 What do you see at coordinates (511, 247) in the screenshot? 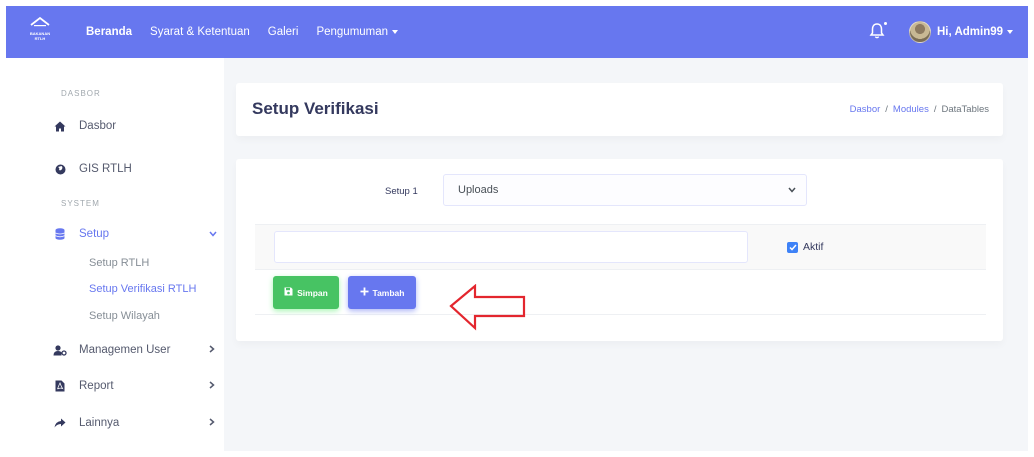
I see `verification-text-input` at bounding box center [511, 247].